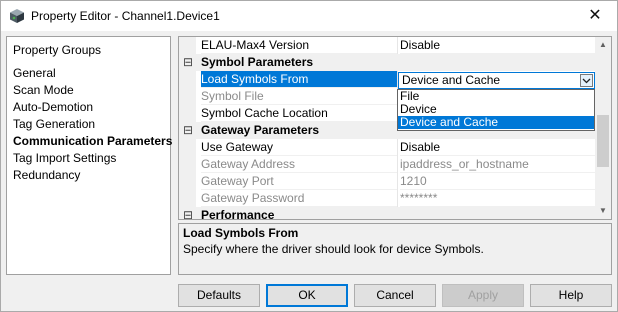 The height and width of the screenshot is (312, 618). What do you see at coordinates (309, 16) in the screenshot?
I see `title-bar: Property Editor - Channel1.Device1 ✕` at bounding box center [309, 16].